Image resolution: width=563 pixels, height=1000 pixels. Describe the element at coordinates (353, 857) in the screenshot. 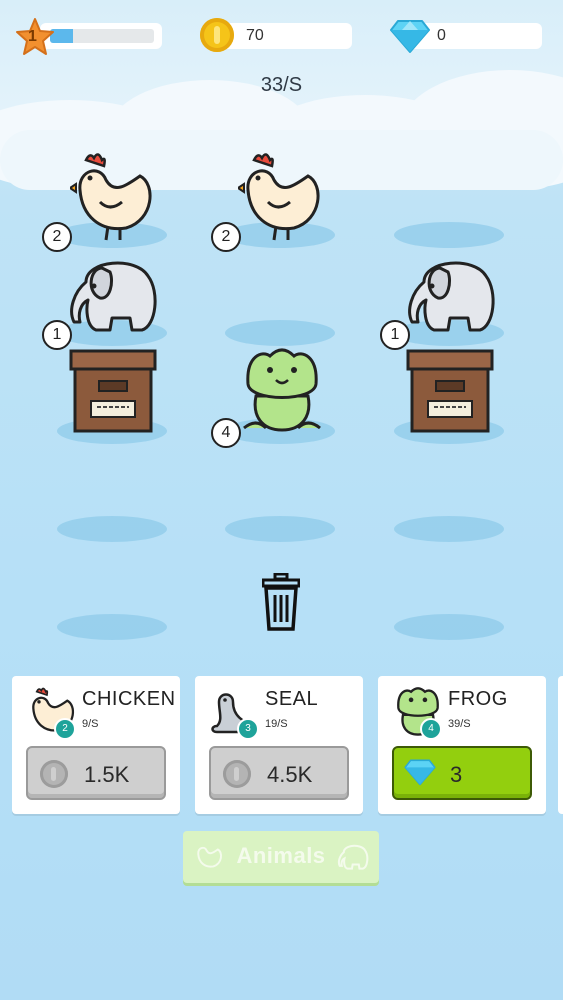

I see `elephant-icon` at that location.